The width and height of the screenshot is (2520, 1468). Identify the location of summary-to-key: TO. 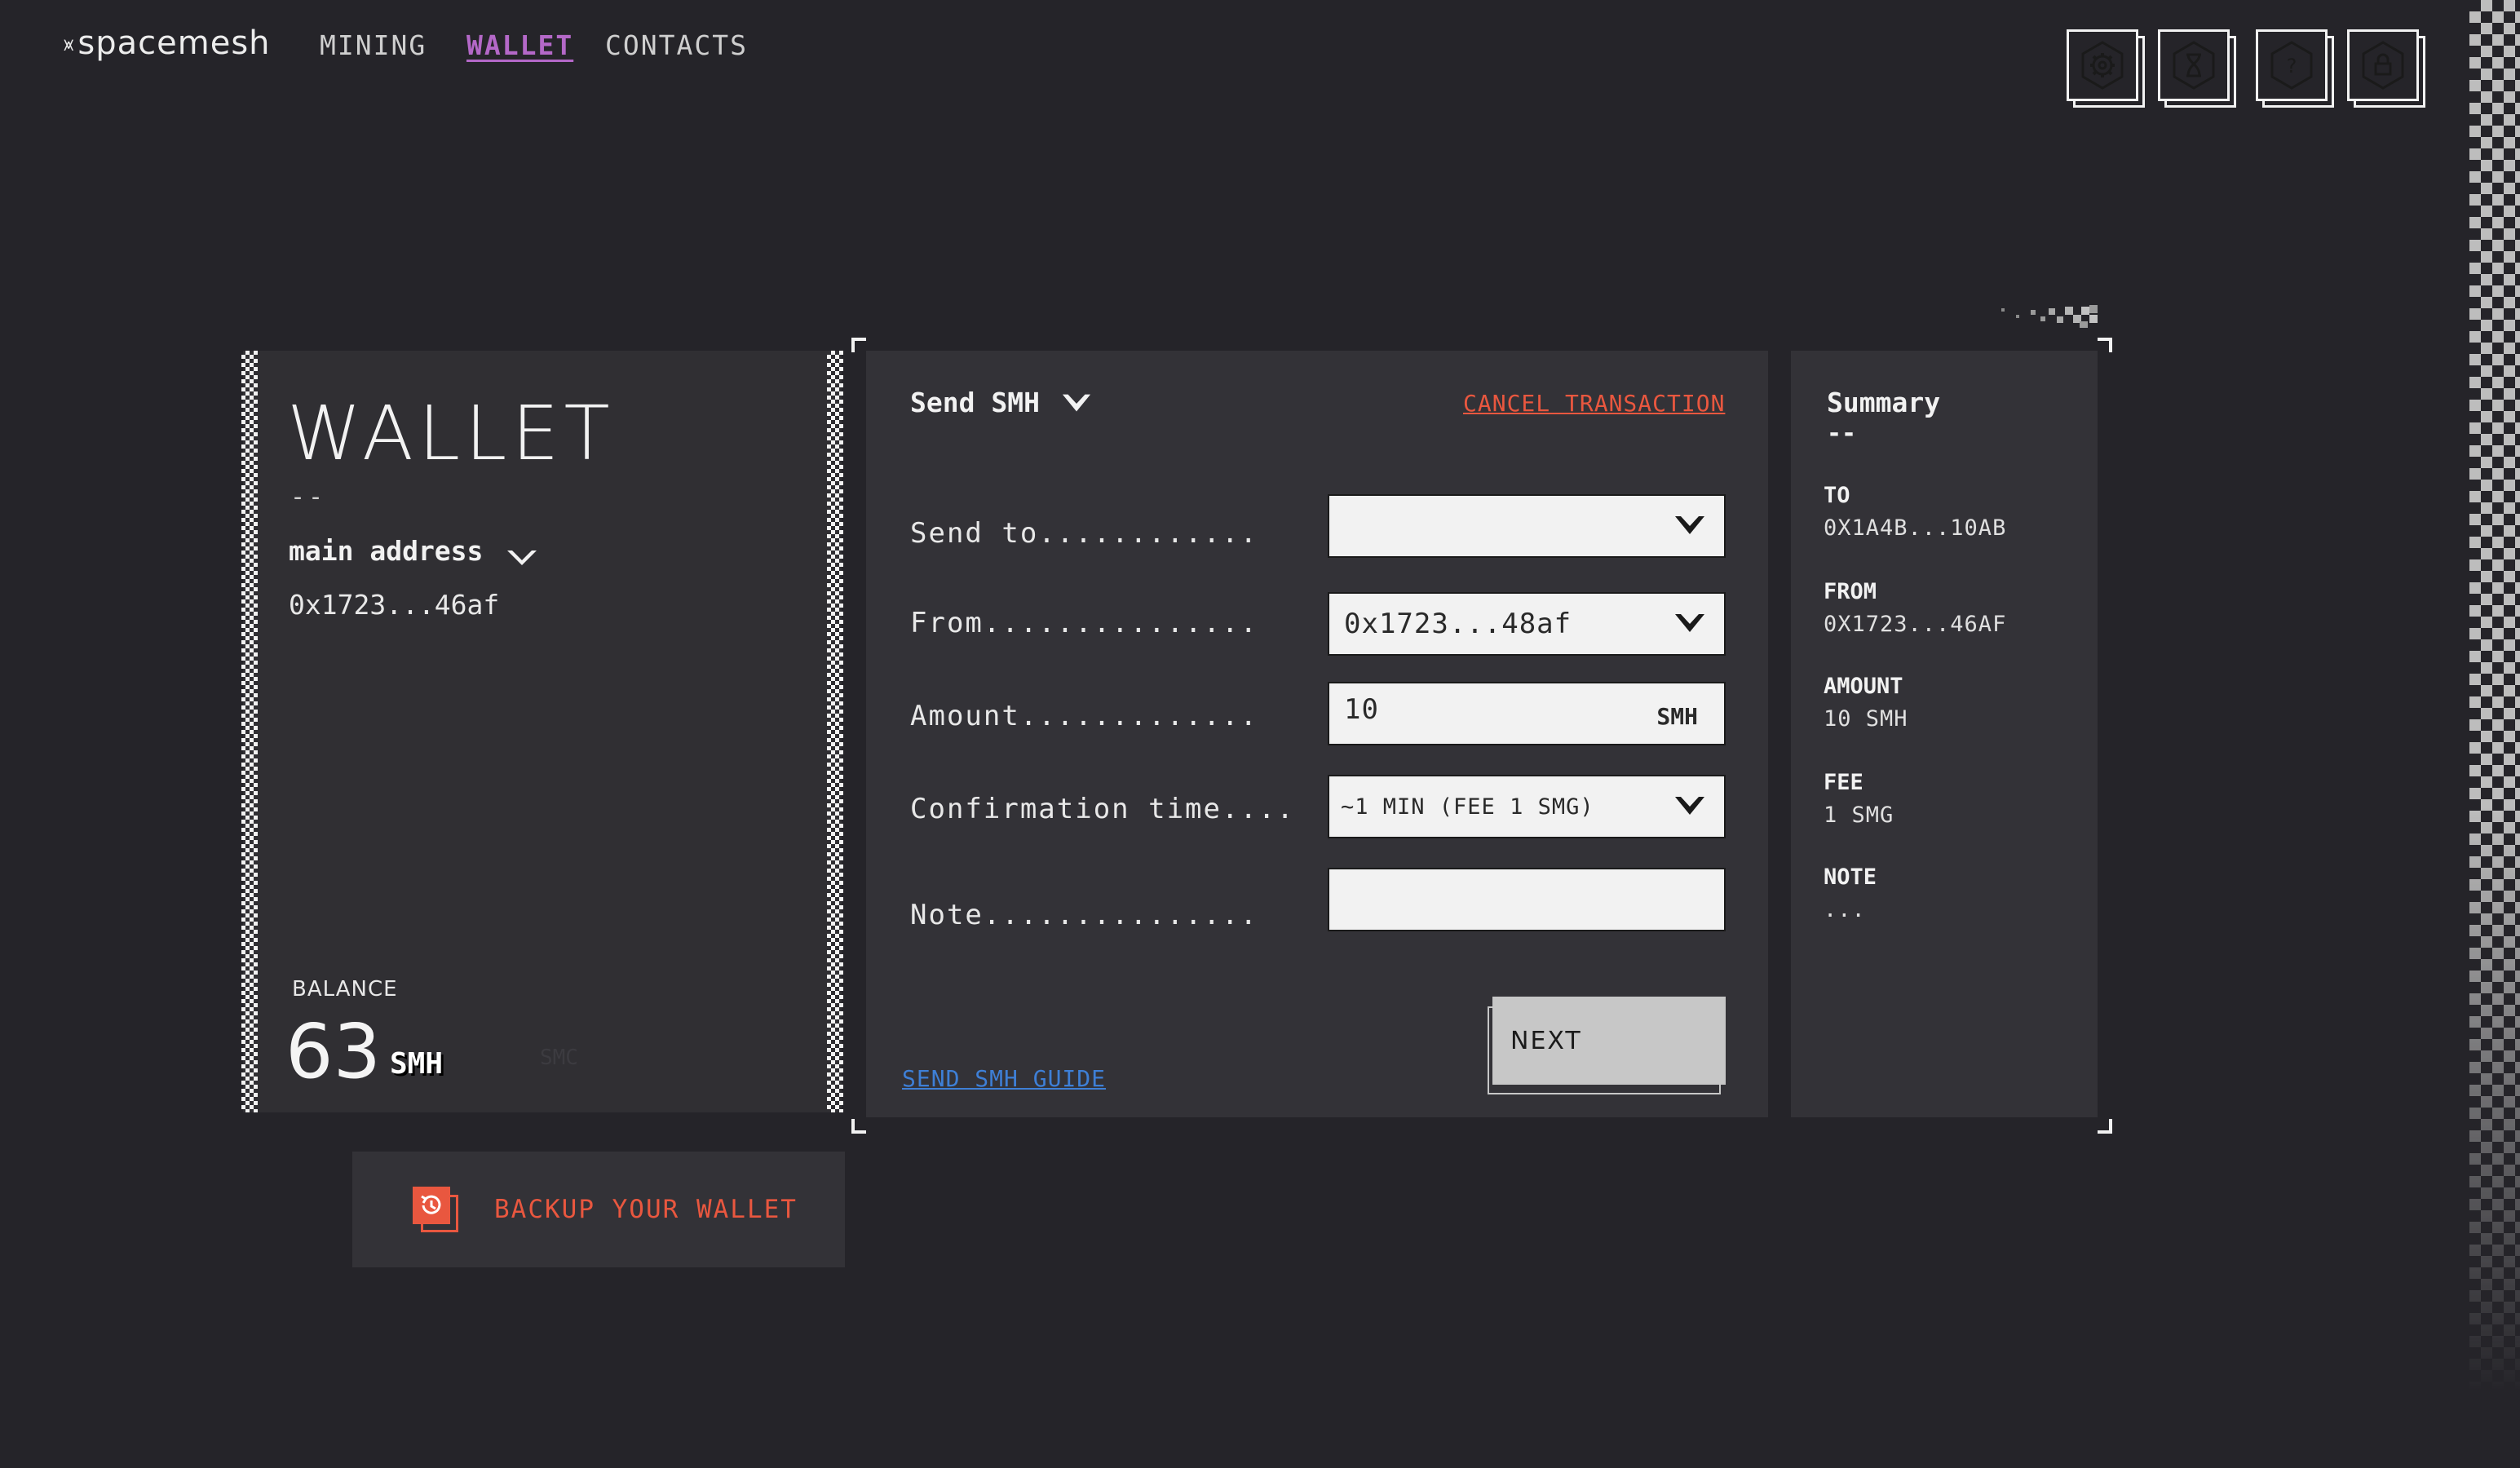
(1837, 495).